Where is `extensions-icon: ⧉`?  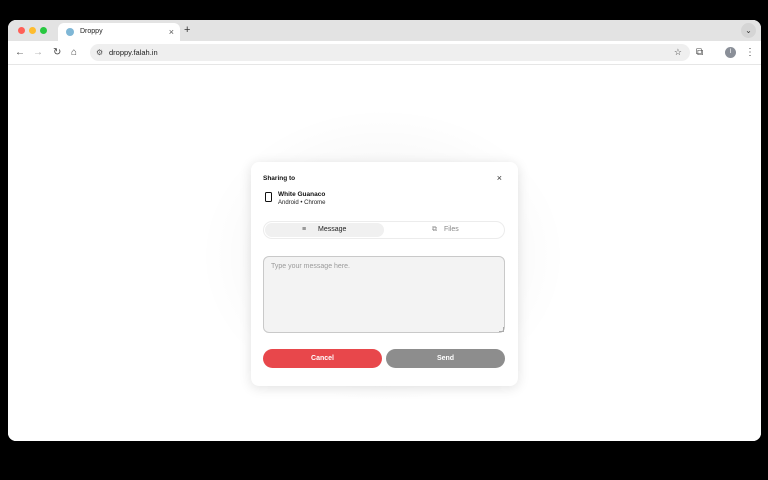 extensions-icon: ⧉ is located at coordinates (699, 53).